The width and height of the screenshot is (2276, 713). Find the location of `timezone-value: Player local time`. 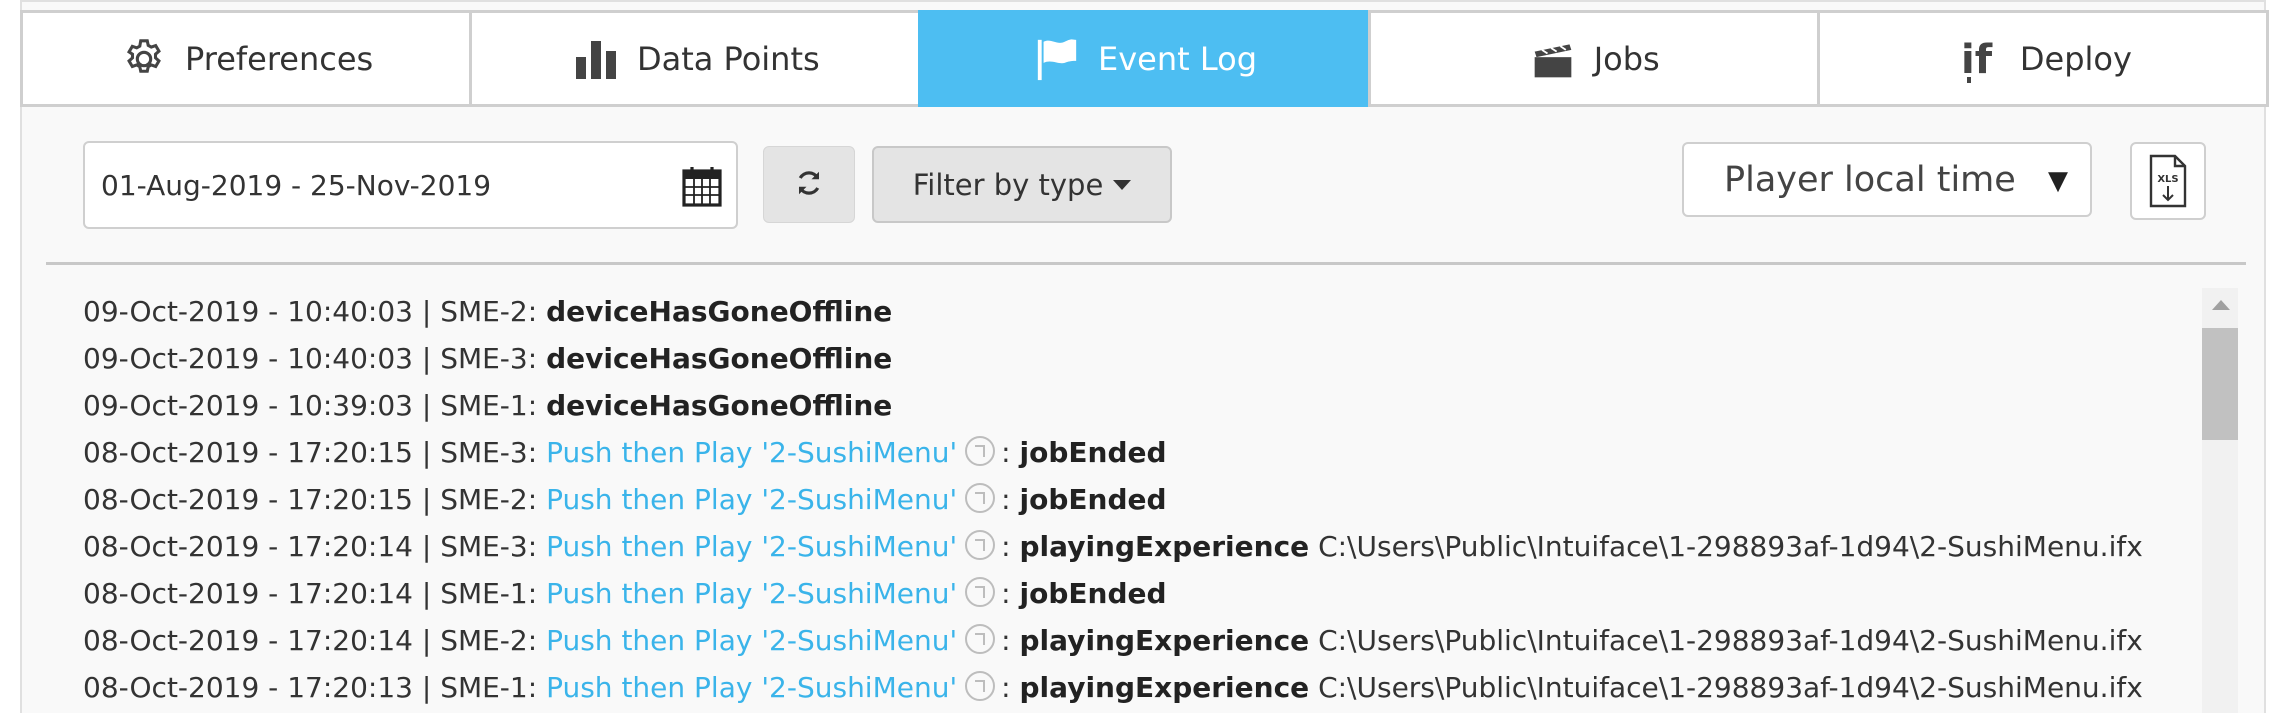

timezone-value: Player local time is located at coordinates (1870, 179).